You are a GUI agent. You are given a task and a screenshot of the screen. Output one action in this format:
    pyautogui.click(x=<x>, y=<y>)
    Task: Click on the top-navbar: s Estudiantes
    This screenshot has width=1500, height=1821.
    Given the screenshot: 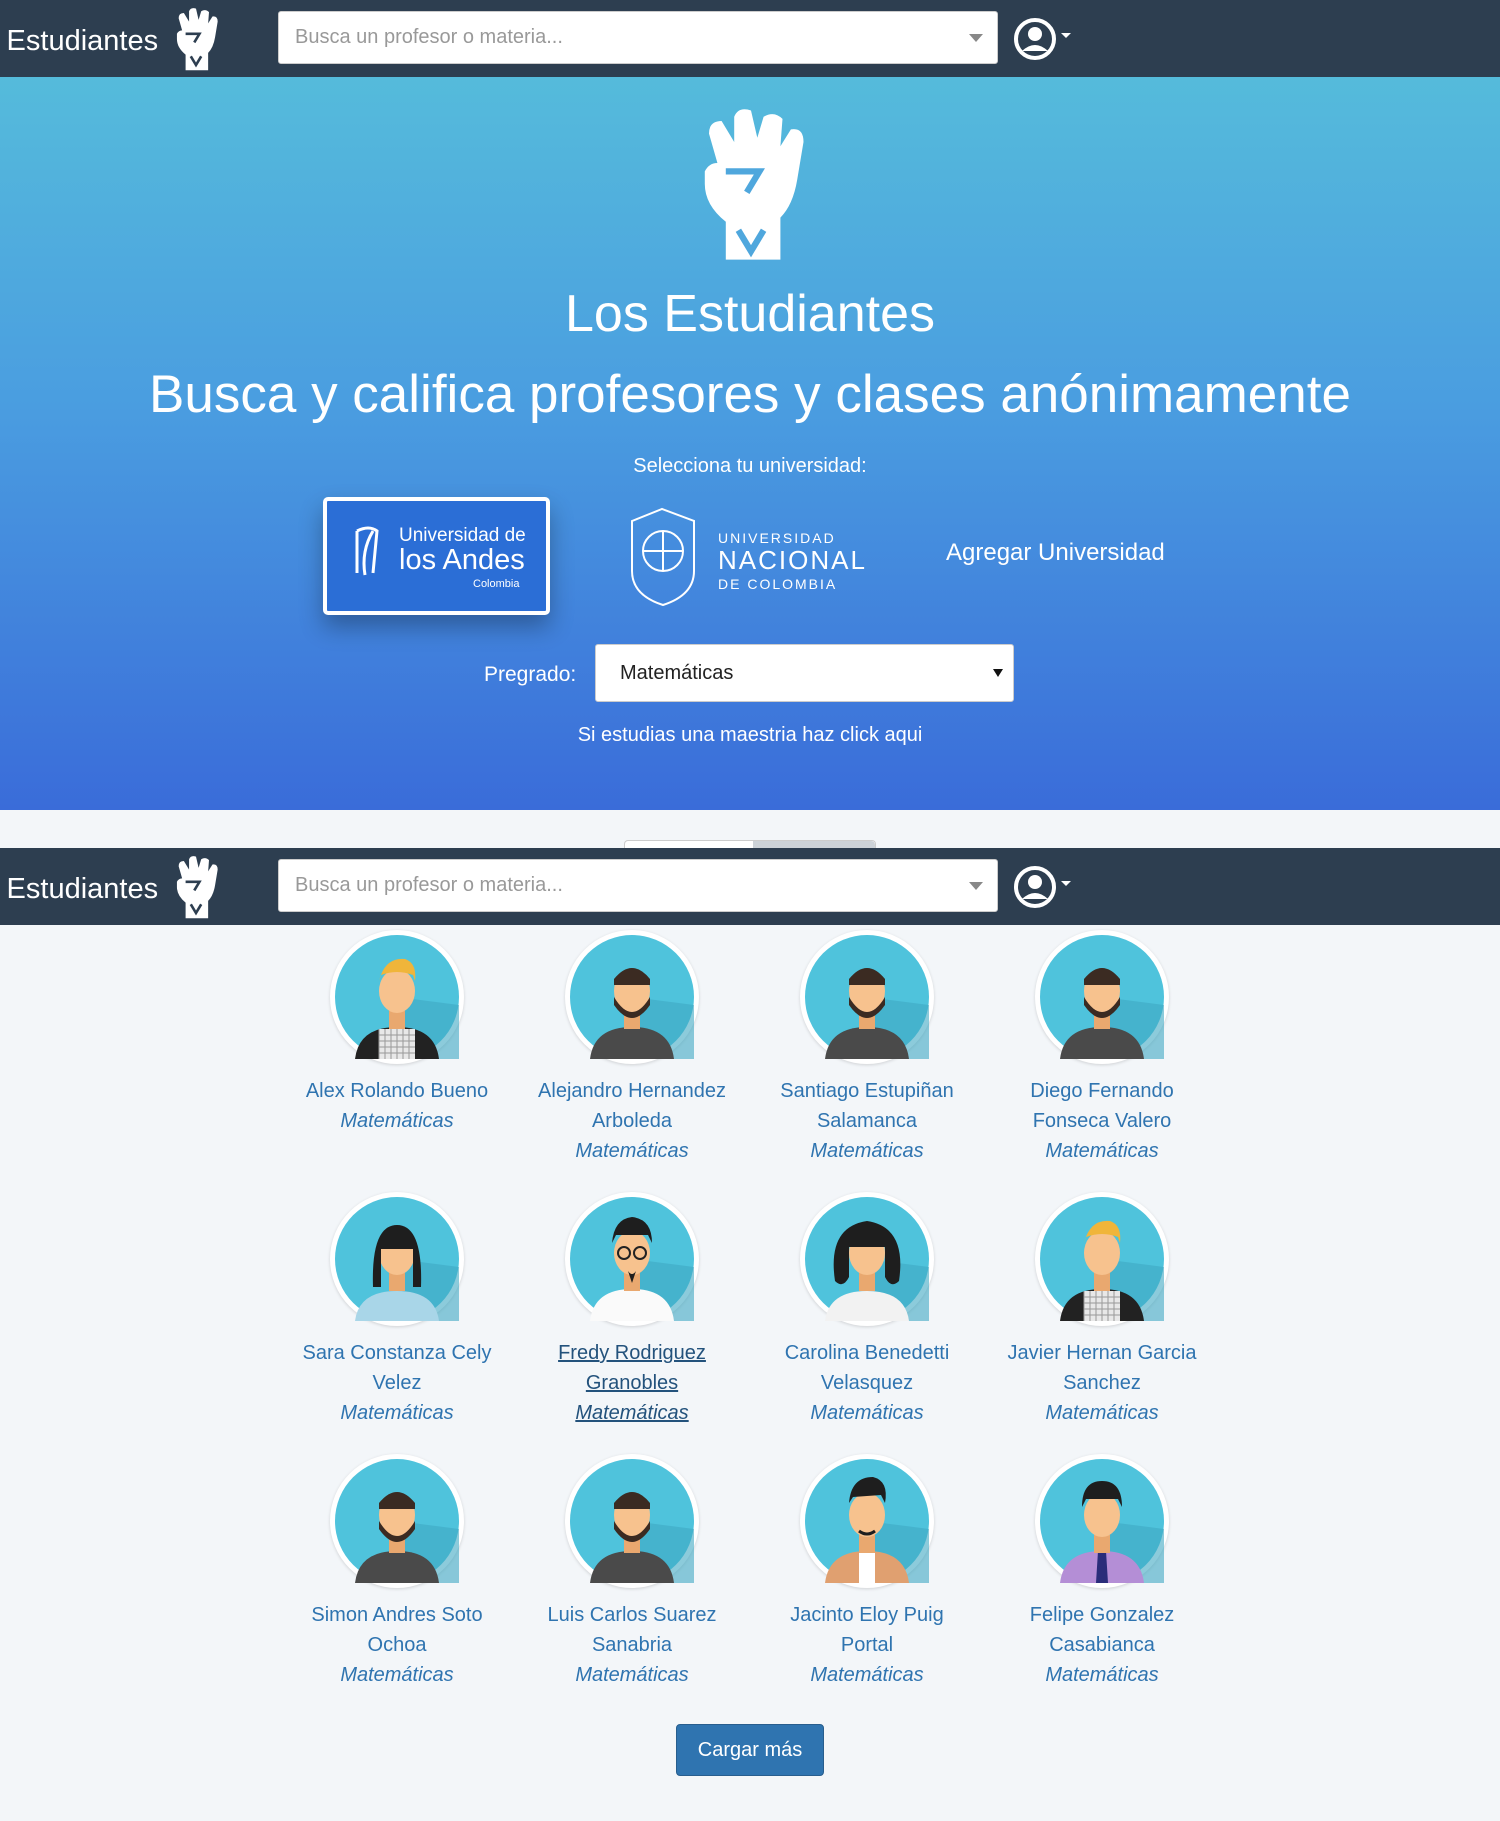 What is the action you would take?
    pyautogui.click(x=750, y=38)
    